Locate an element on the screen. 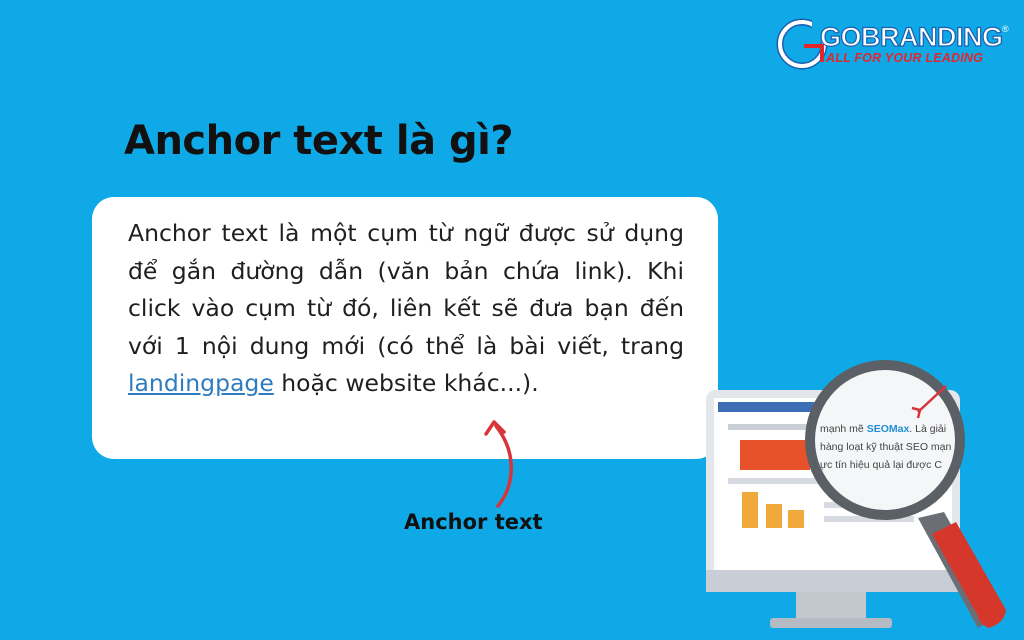 The width and height of the screenshot is (1024, 640). page-title: Anchor text là gì? is located at coordinates (319, 141).